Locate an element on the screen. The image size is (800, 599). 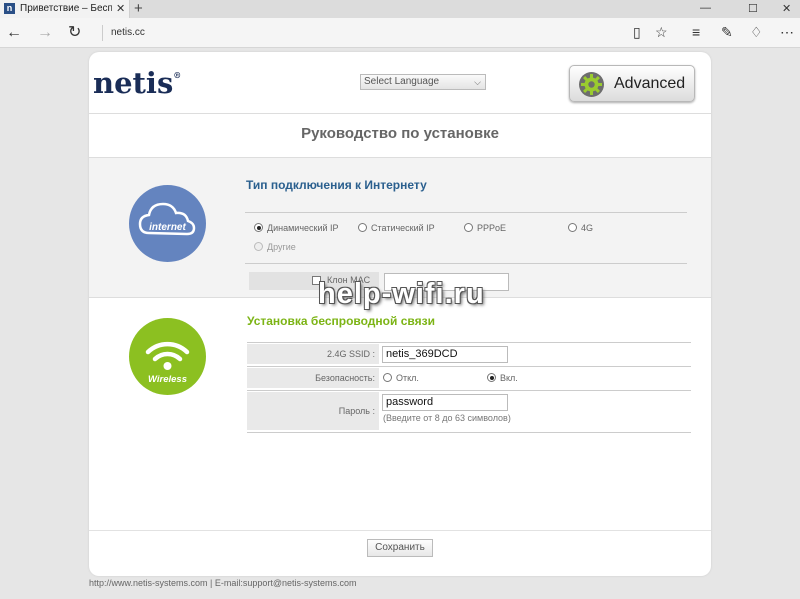
web-note-icon: ✎ is located at coordinates (727, 32).